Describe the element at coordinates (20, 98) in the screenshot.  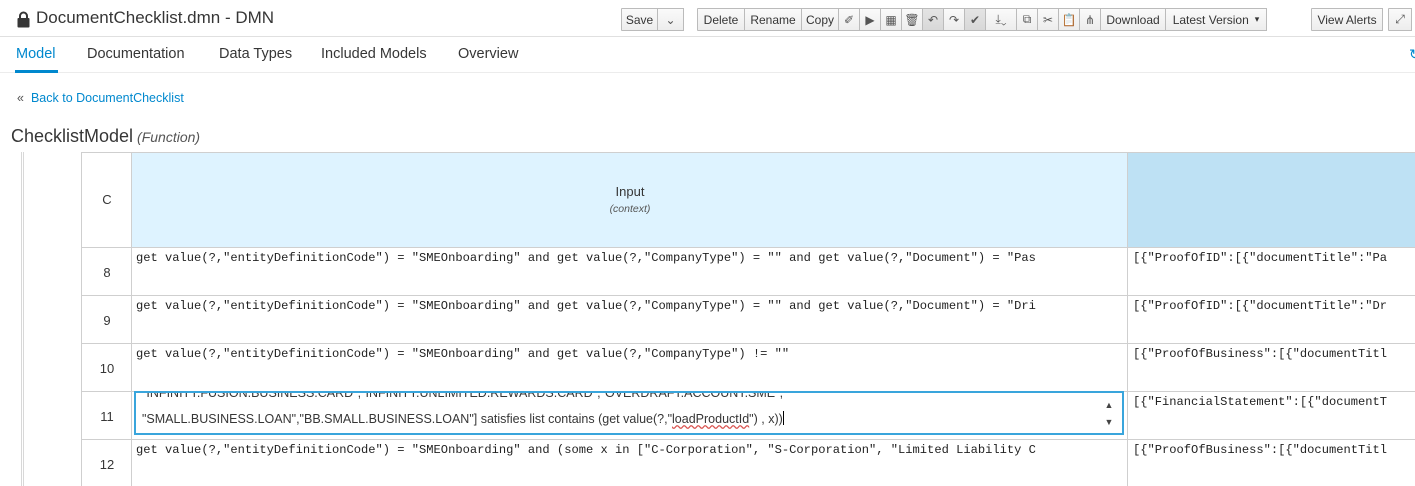
I see `double-chevron-left-icon: «` at that location.